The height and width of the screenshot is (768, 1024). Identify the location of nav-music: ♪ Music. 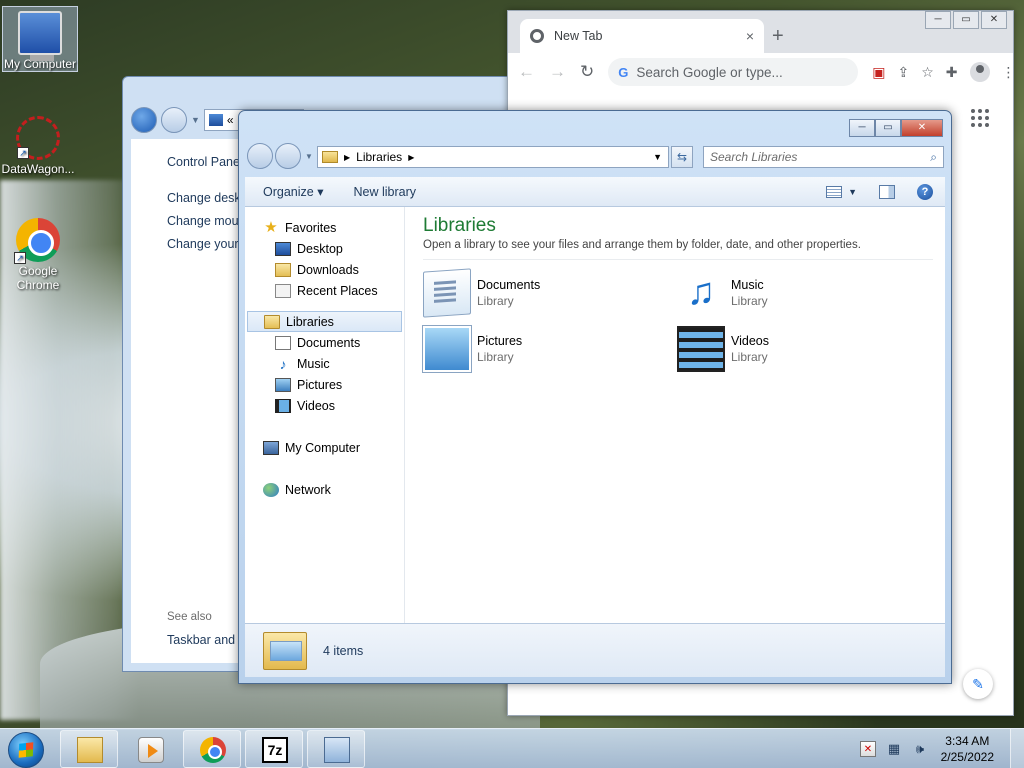
(324, 363).